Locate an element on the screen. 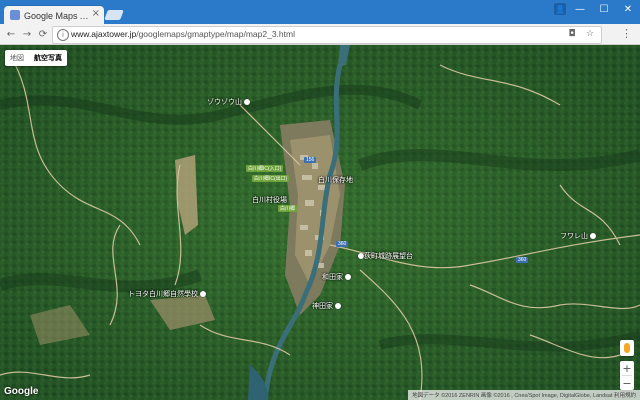  tab-title: Google Maps API サンプル is located at coordinates (59, 16).